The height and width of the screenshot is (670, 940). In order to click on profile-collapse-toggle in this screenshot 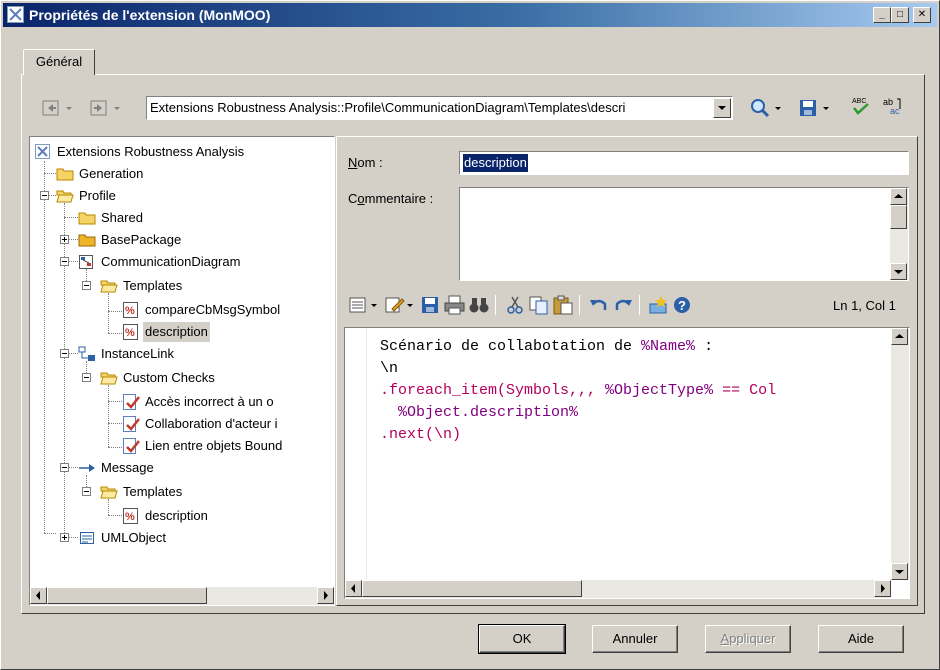, I will do `click(44, 195)`.